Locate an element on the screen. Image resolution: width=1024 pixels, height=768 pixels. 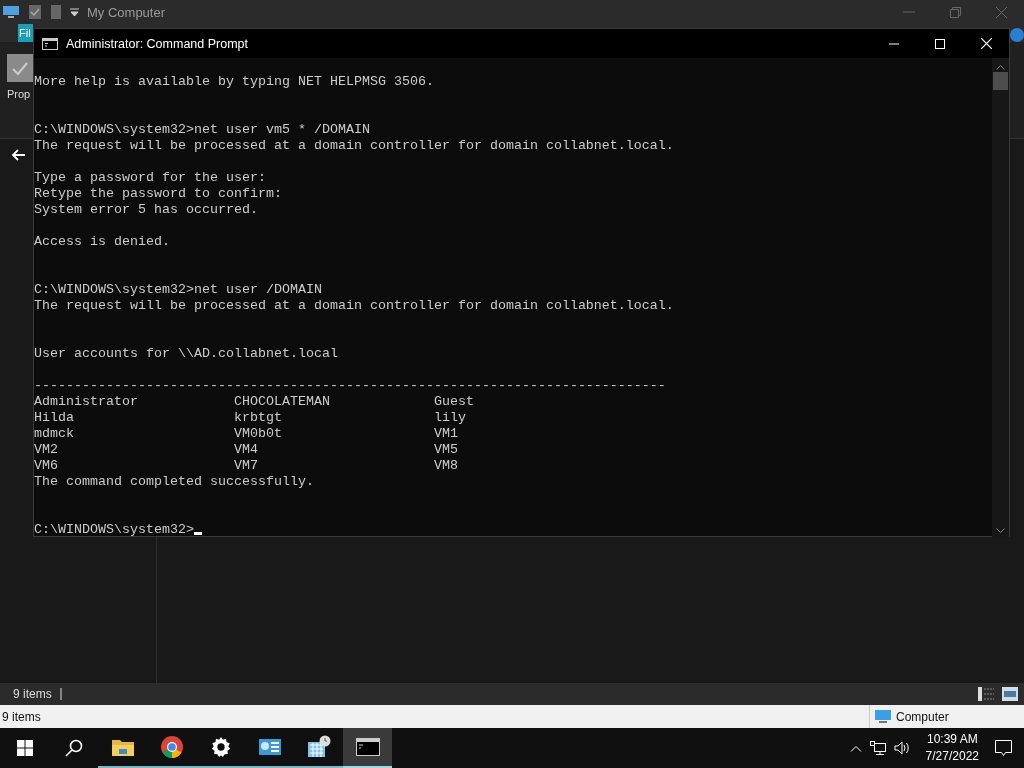
account-name: VM6 is located at coordinates (46, 466).